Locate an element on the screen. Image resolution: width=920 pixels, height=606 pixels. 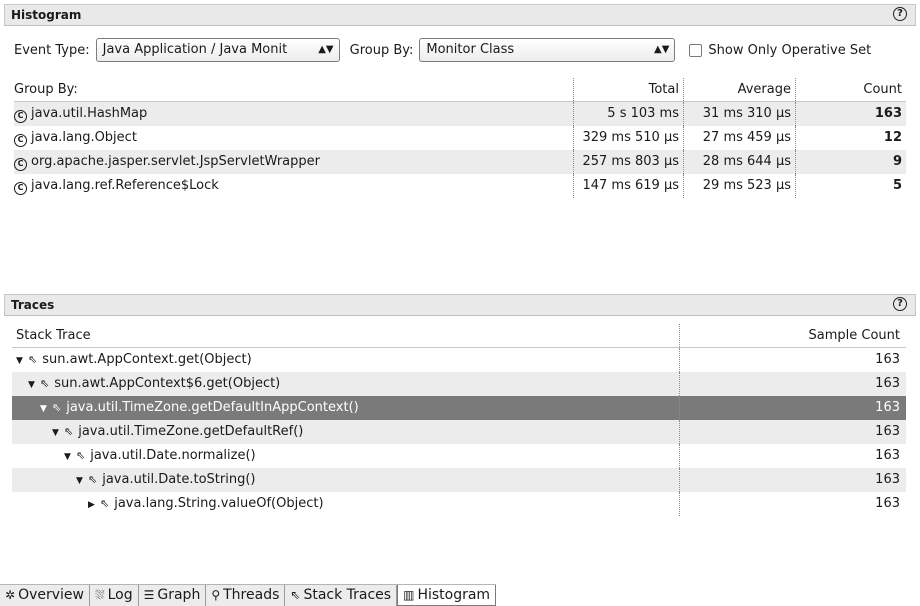
trace-row: ▼ ⇖ java.util.TimeZone.getDefaultRef() 163 is located at coordinates (459, 432).